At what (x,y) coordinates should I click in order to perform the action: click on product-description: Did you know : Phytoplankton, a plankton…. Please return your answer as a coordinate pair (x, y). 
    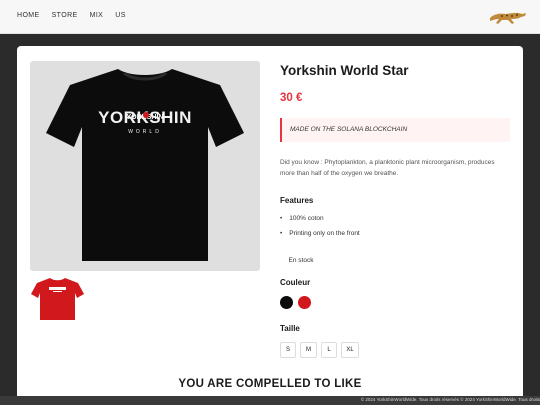
    Looking at the image, I should click on (387, 168).